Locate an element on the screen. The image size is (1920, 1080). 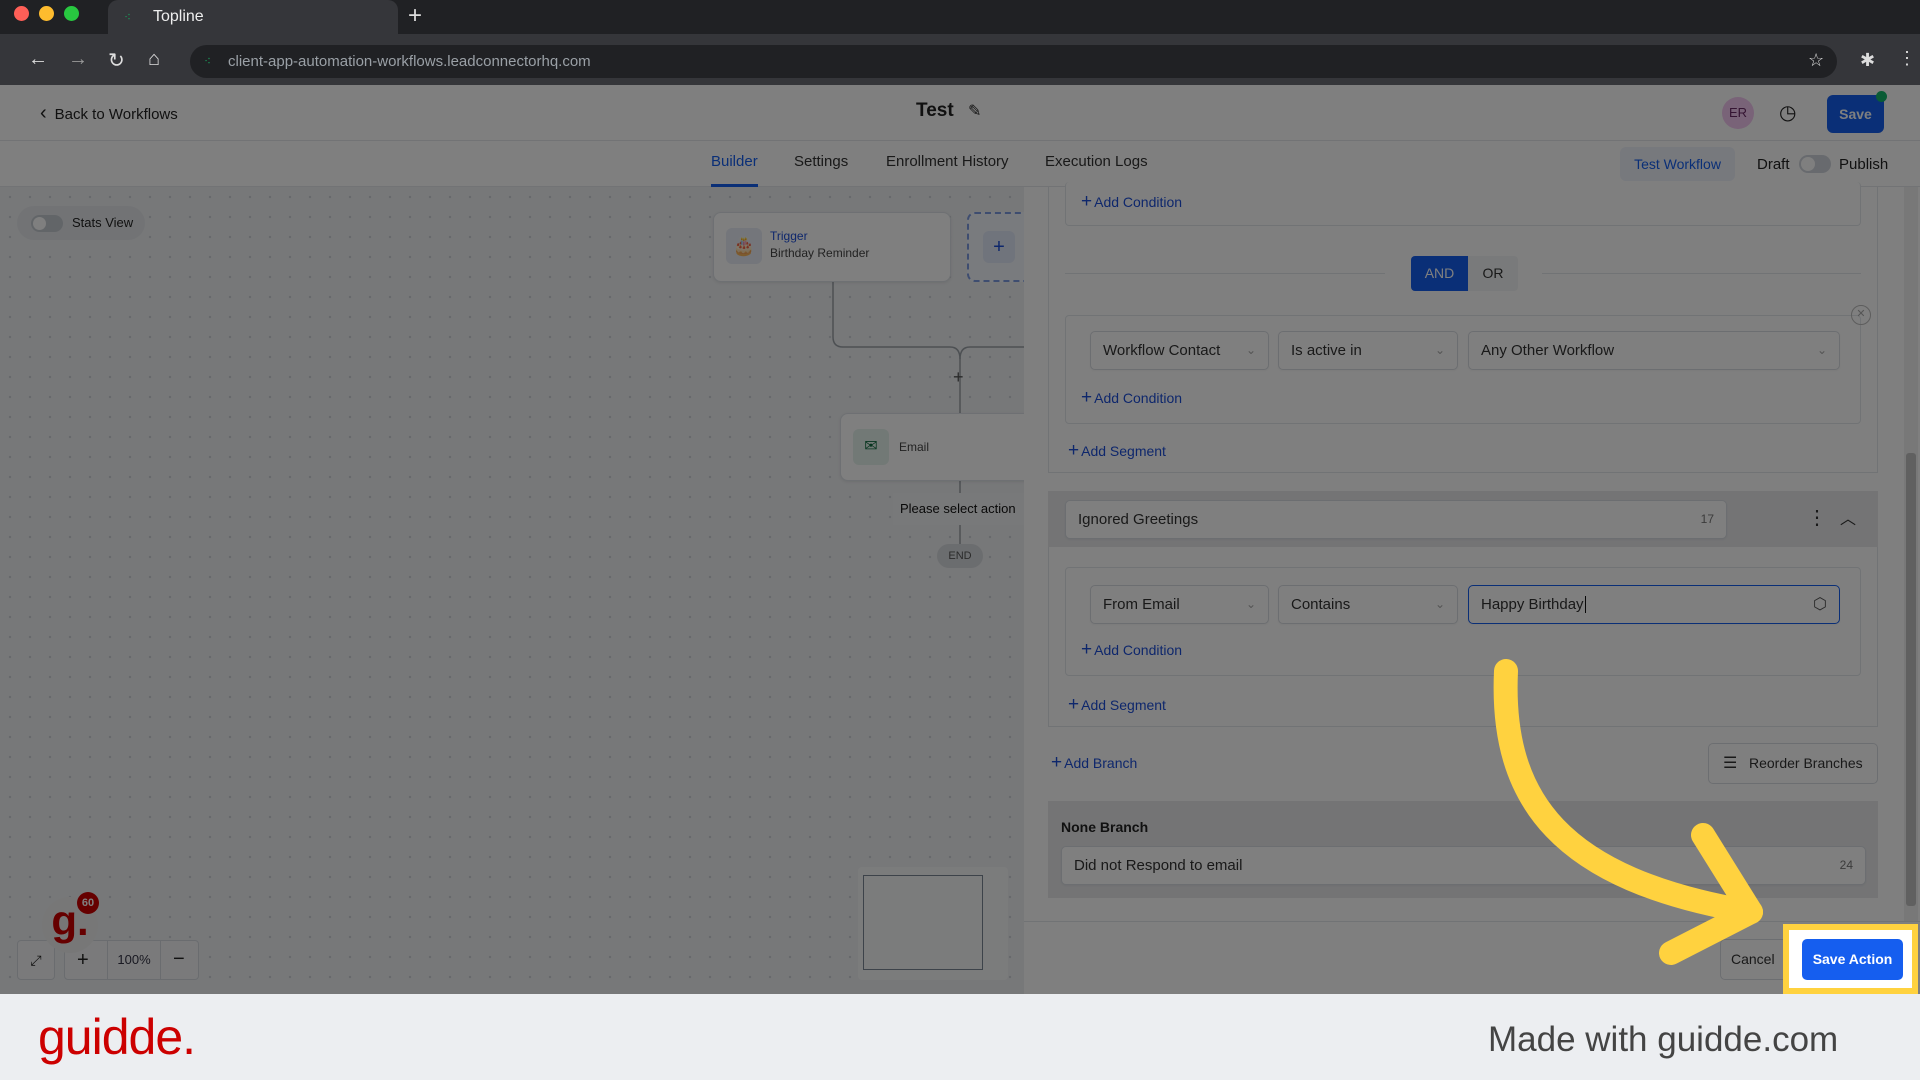
close-window-button is located at coordinates (21, 13).